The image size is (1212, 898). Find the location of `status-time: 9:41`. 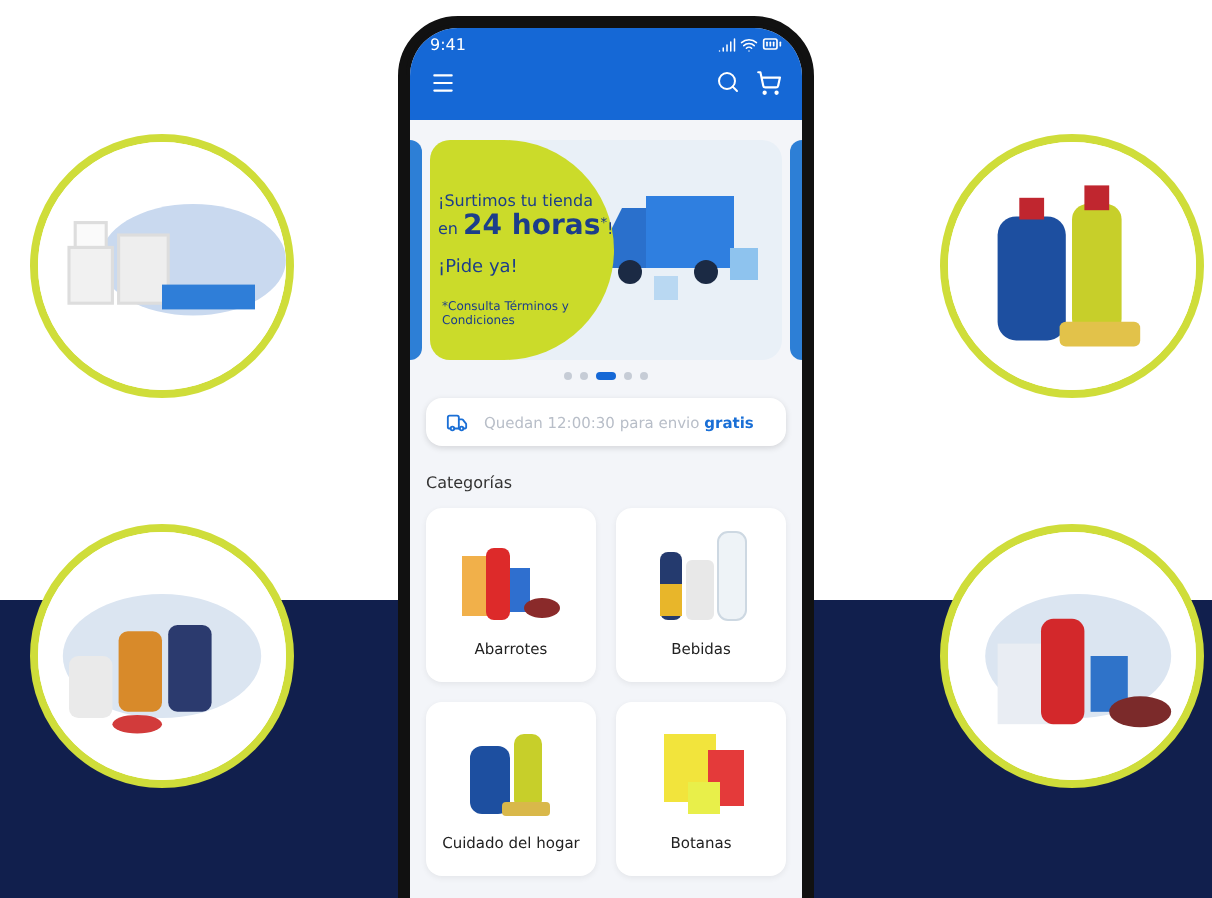

status-time: 9:41 is located at coordinates (448, 44).